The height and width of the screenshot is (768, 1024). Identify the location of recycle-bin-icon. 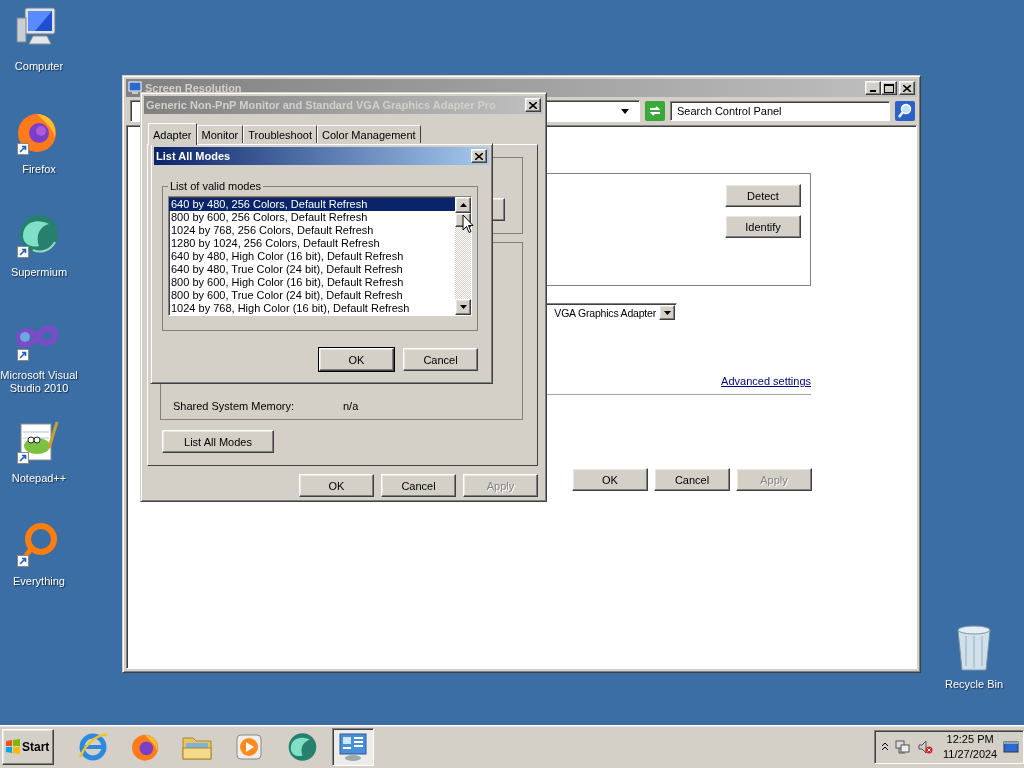
(974, 648).